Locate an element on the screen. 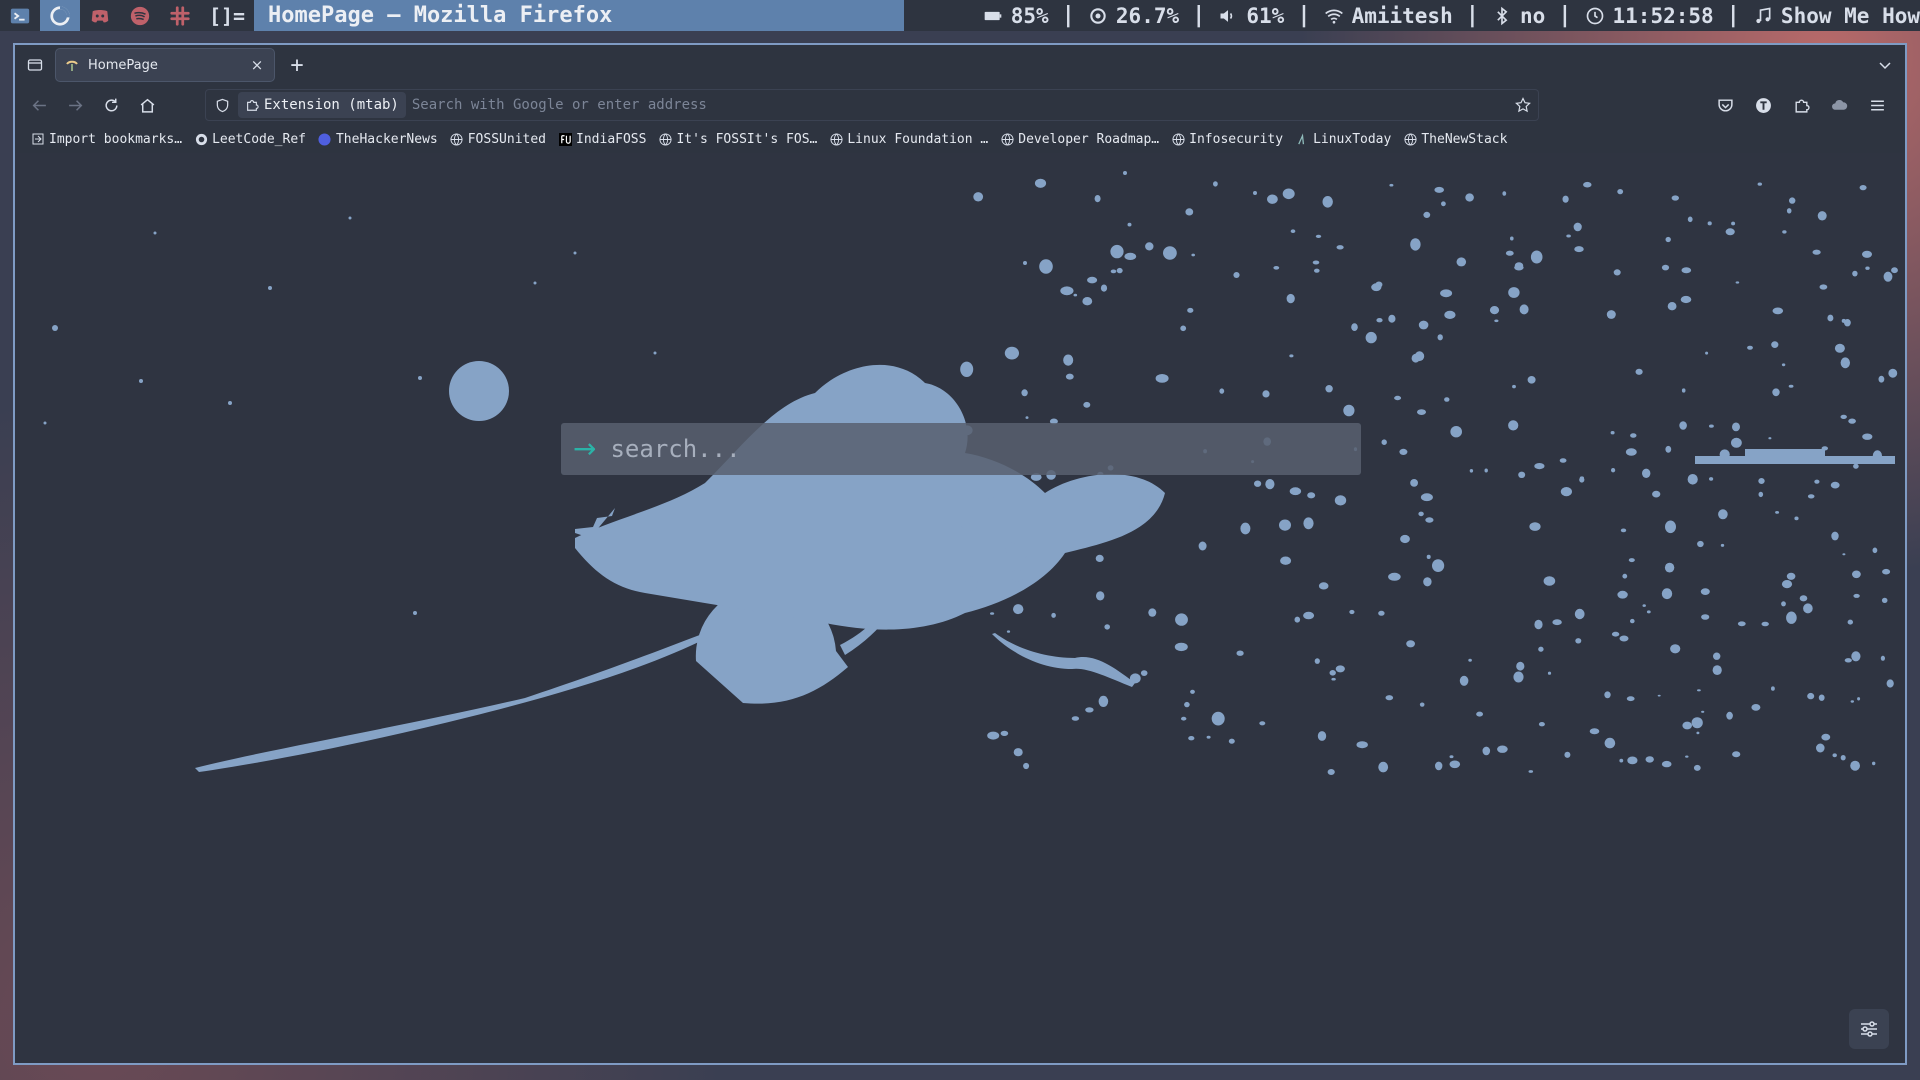 The height and width of the screenshot is (1080, 1920). tab-homepage: HomePage × is located at coordinates (165, 65).